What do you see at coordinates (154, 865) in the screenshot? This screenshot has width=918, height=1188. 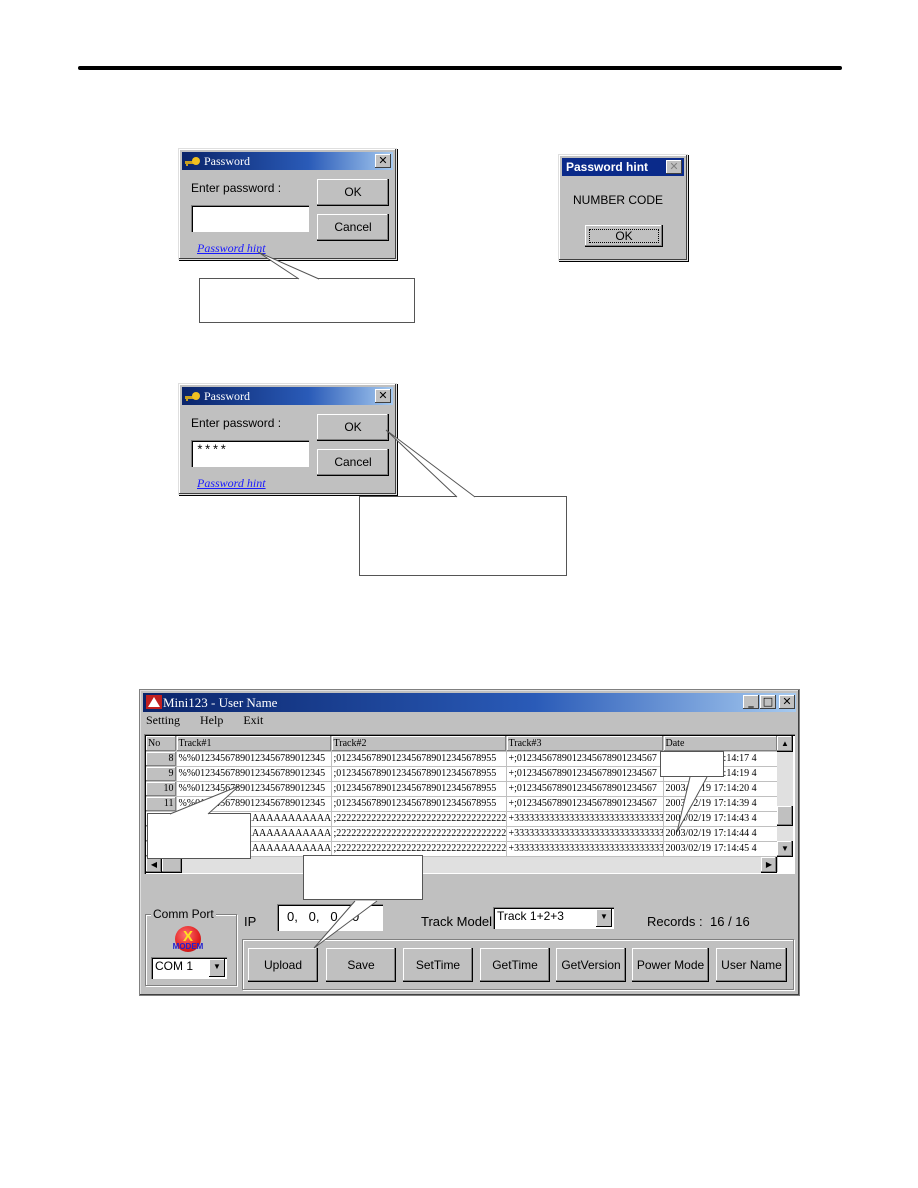 I see `scroll-left-icon: ◀` at bounding box center [154, 865].